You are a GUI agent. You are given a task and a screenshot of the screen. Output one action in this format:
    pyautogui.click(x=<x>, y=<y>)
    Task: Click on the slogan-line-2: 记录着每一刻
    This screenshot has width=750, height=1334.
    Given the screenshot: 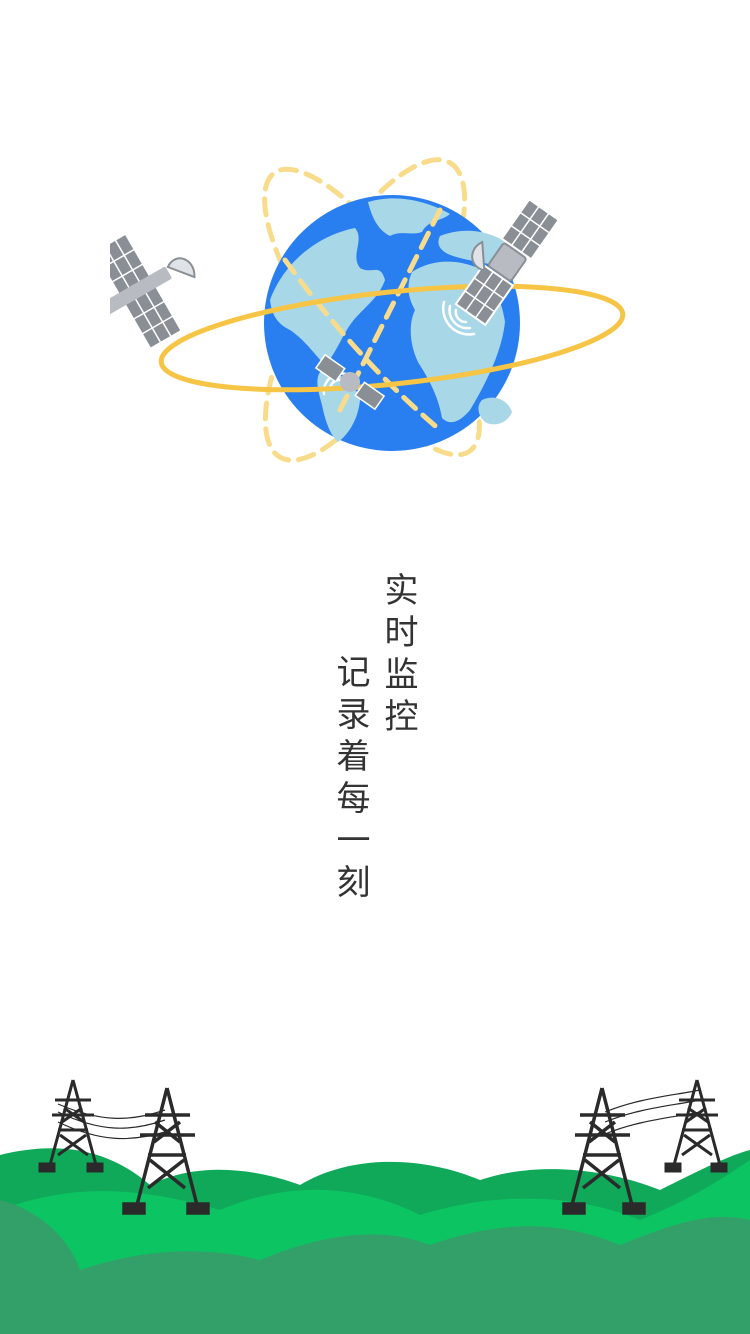 What is the action you would take?
    pyautogui.click(x=350, y=780)
    